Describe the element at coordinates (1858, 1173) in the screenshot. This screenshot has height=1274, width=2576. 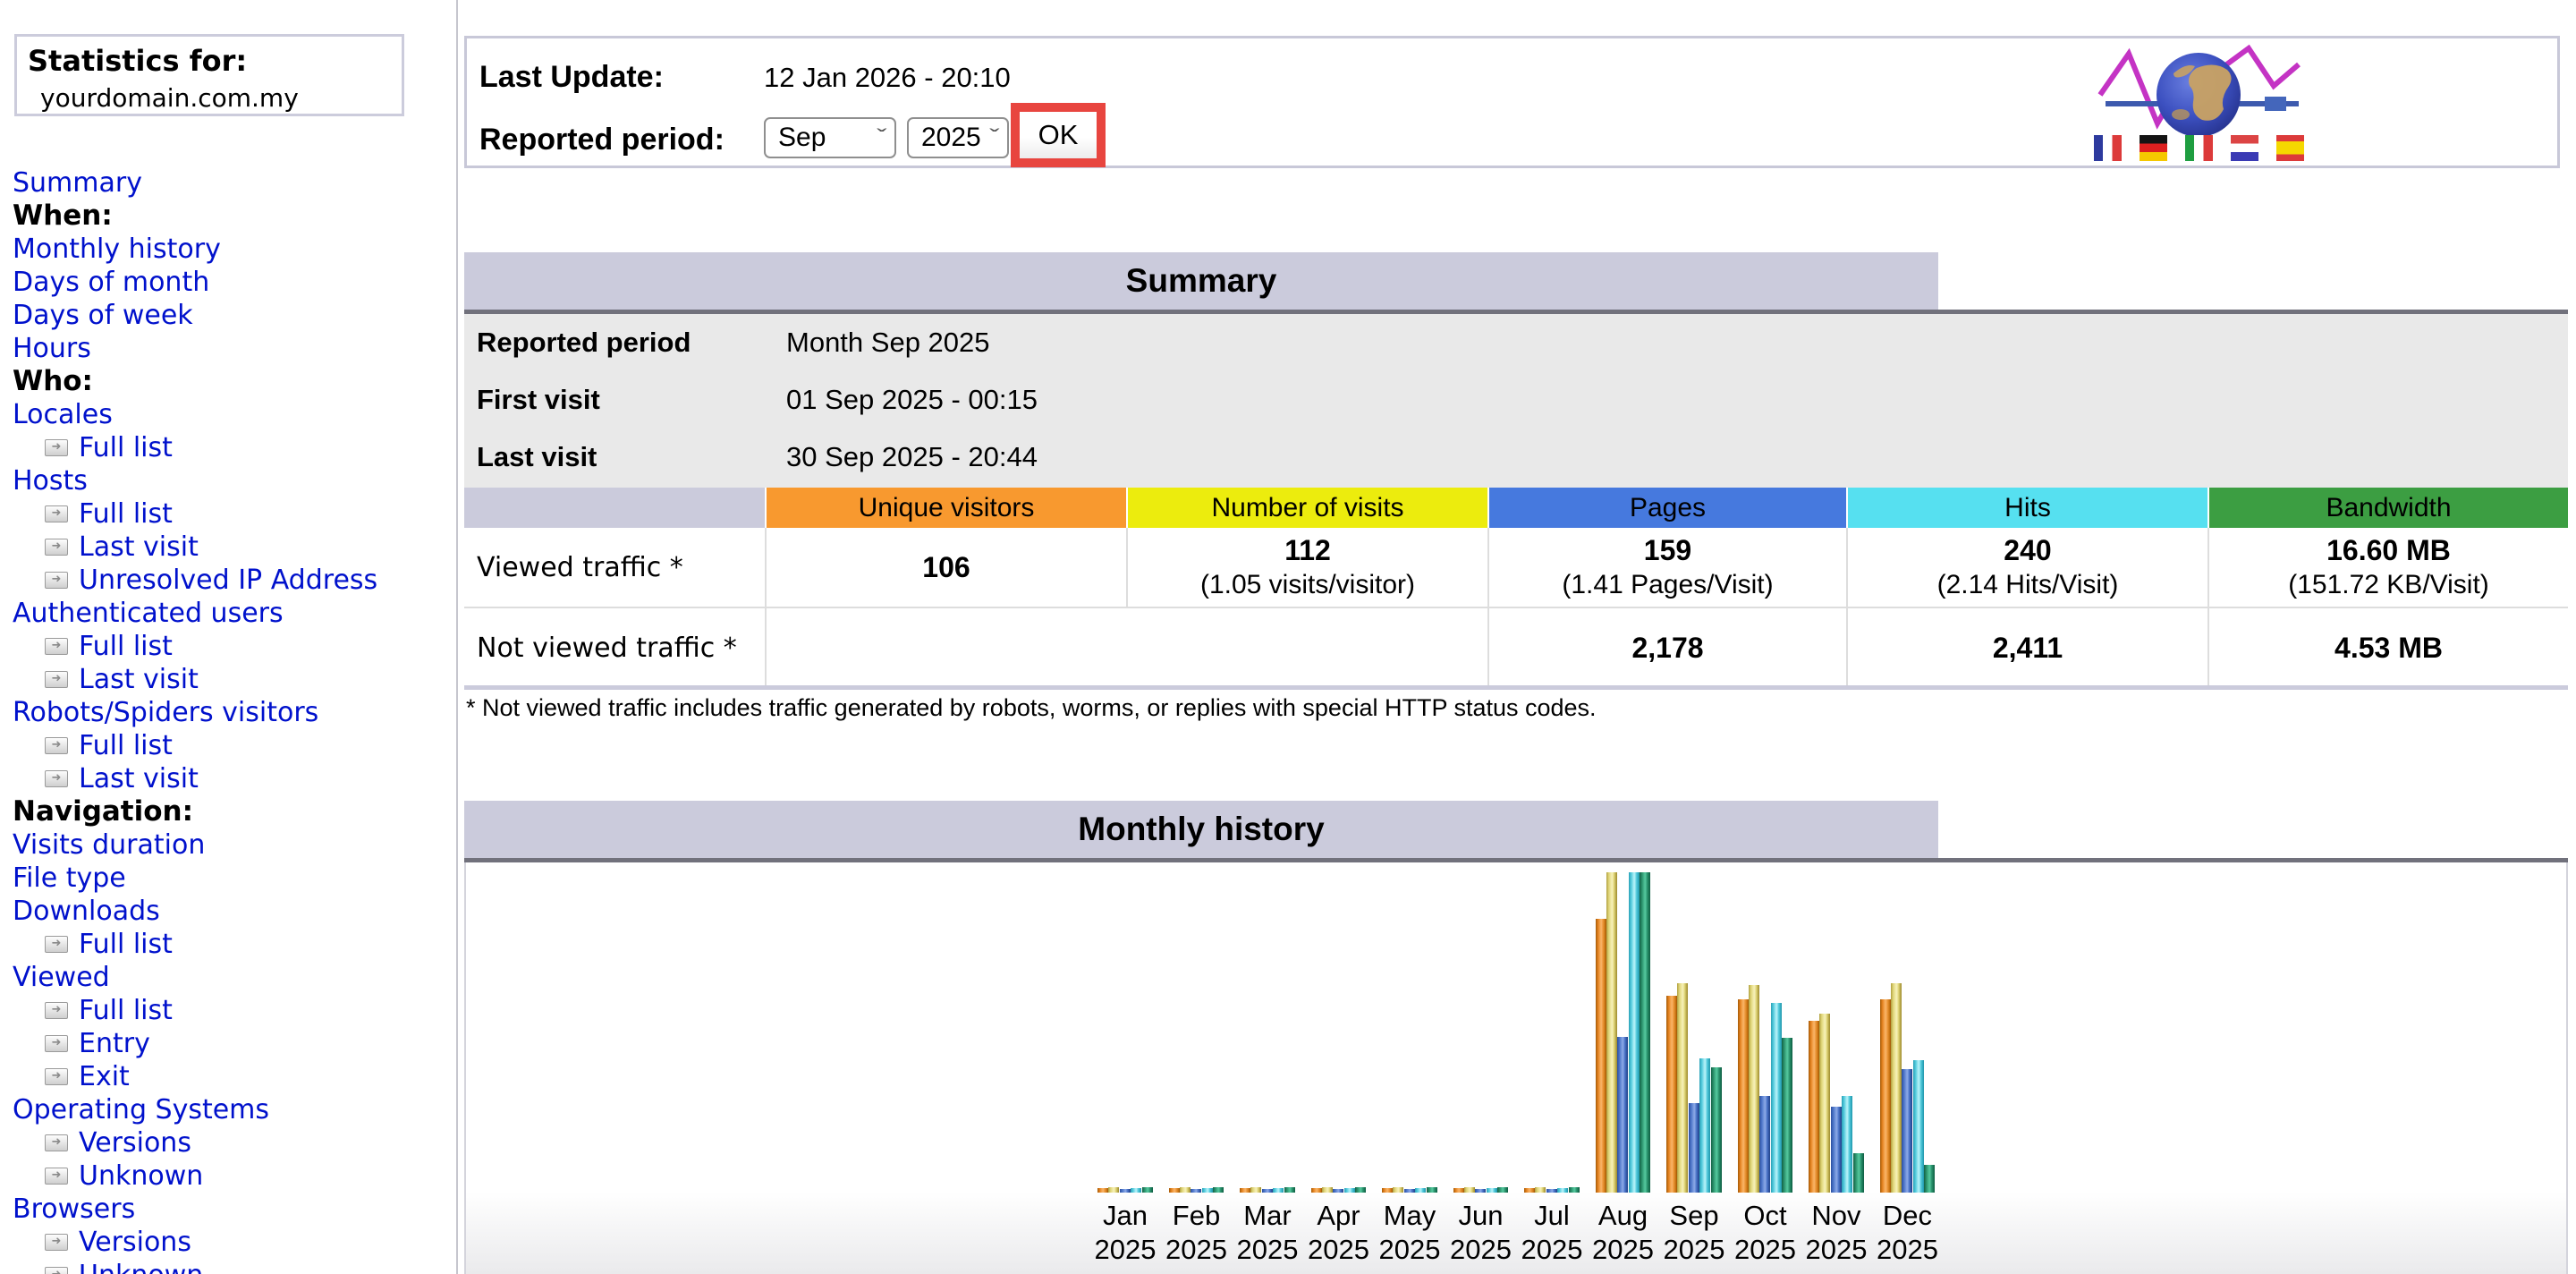
I see `bar-bandwidth-nov` at that location.